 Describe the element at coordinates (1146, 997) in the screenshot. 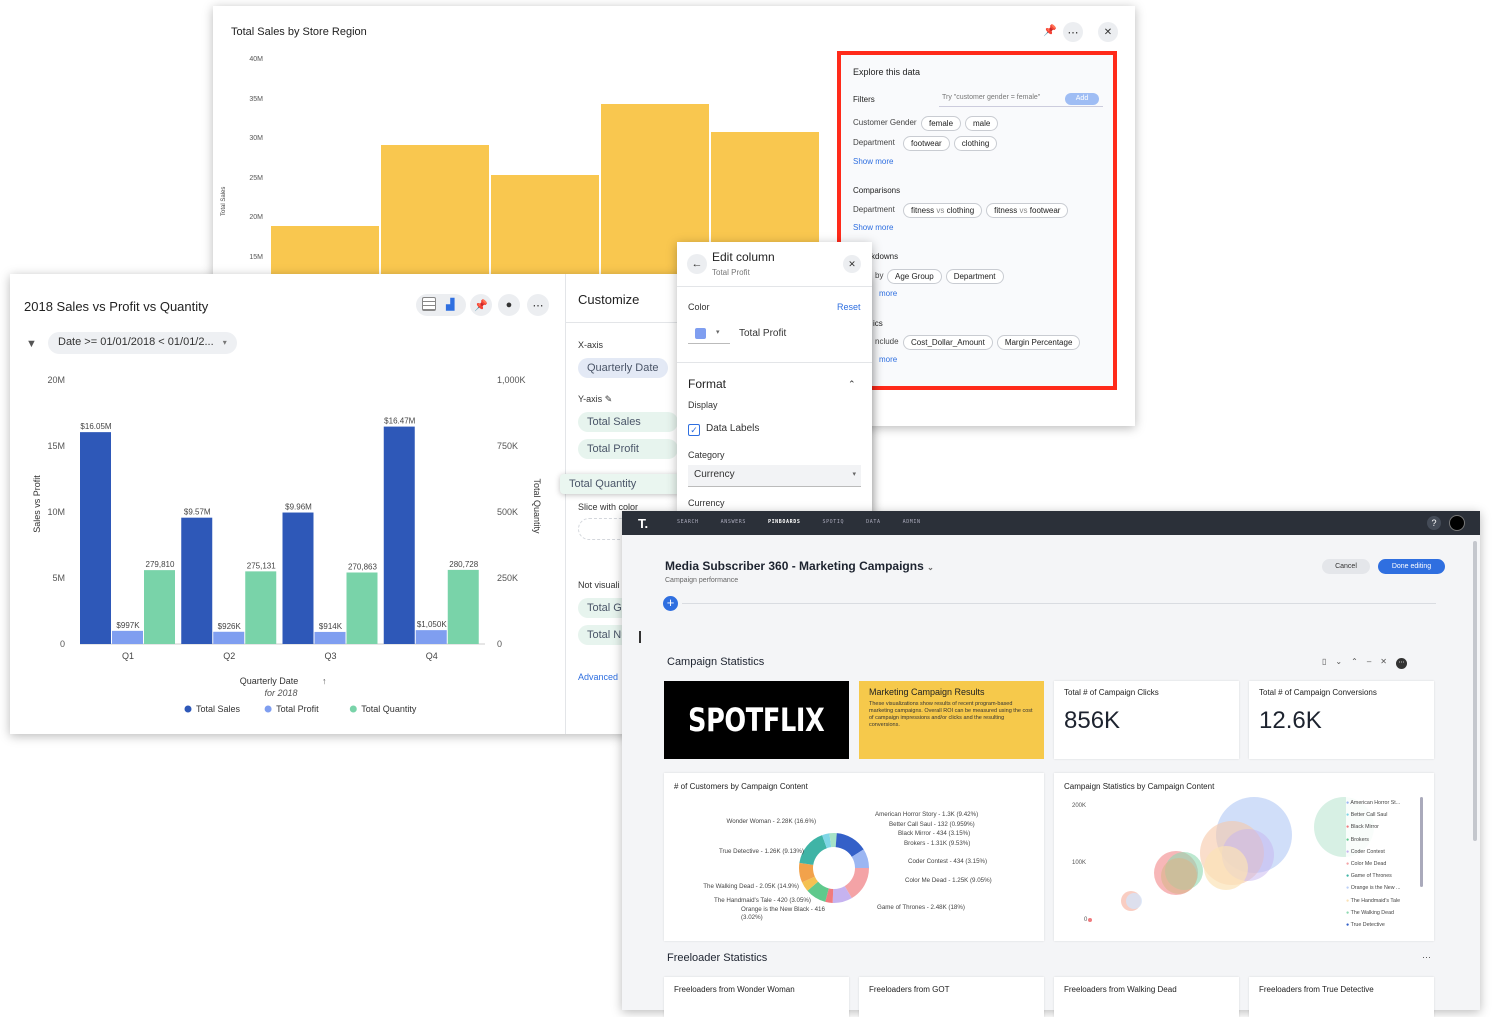

I see `freeloader-card: Freeloaders from Walking Dead` at that location.